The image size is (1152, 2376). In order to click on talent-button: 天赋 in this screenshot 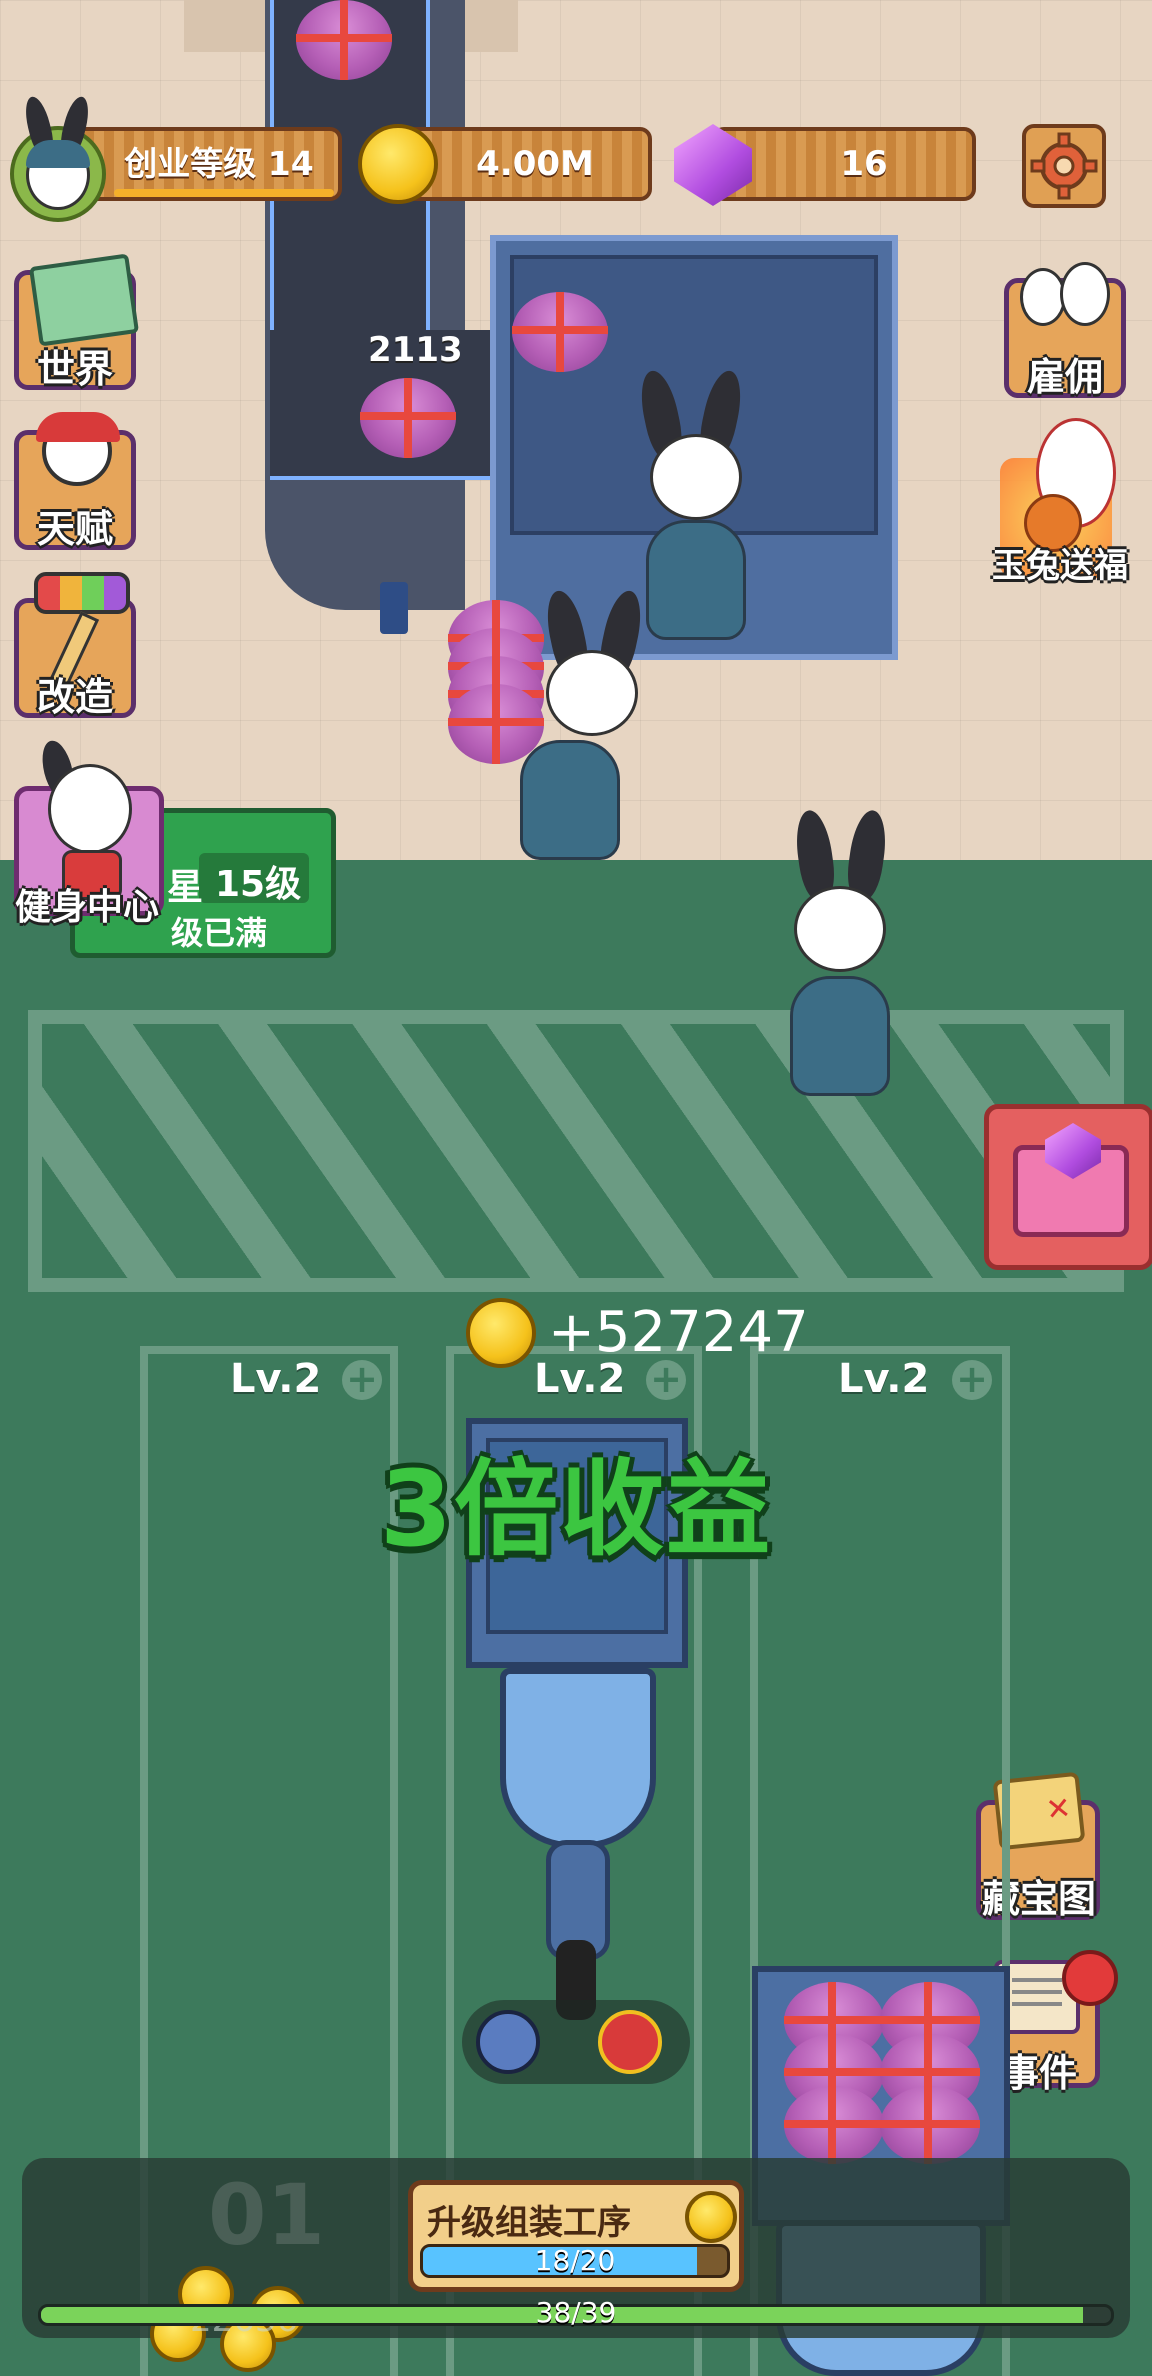, I will do `click(84, 484)`.